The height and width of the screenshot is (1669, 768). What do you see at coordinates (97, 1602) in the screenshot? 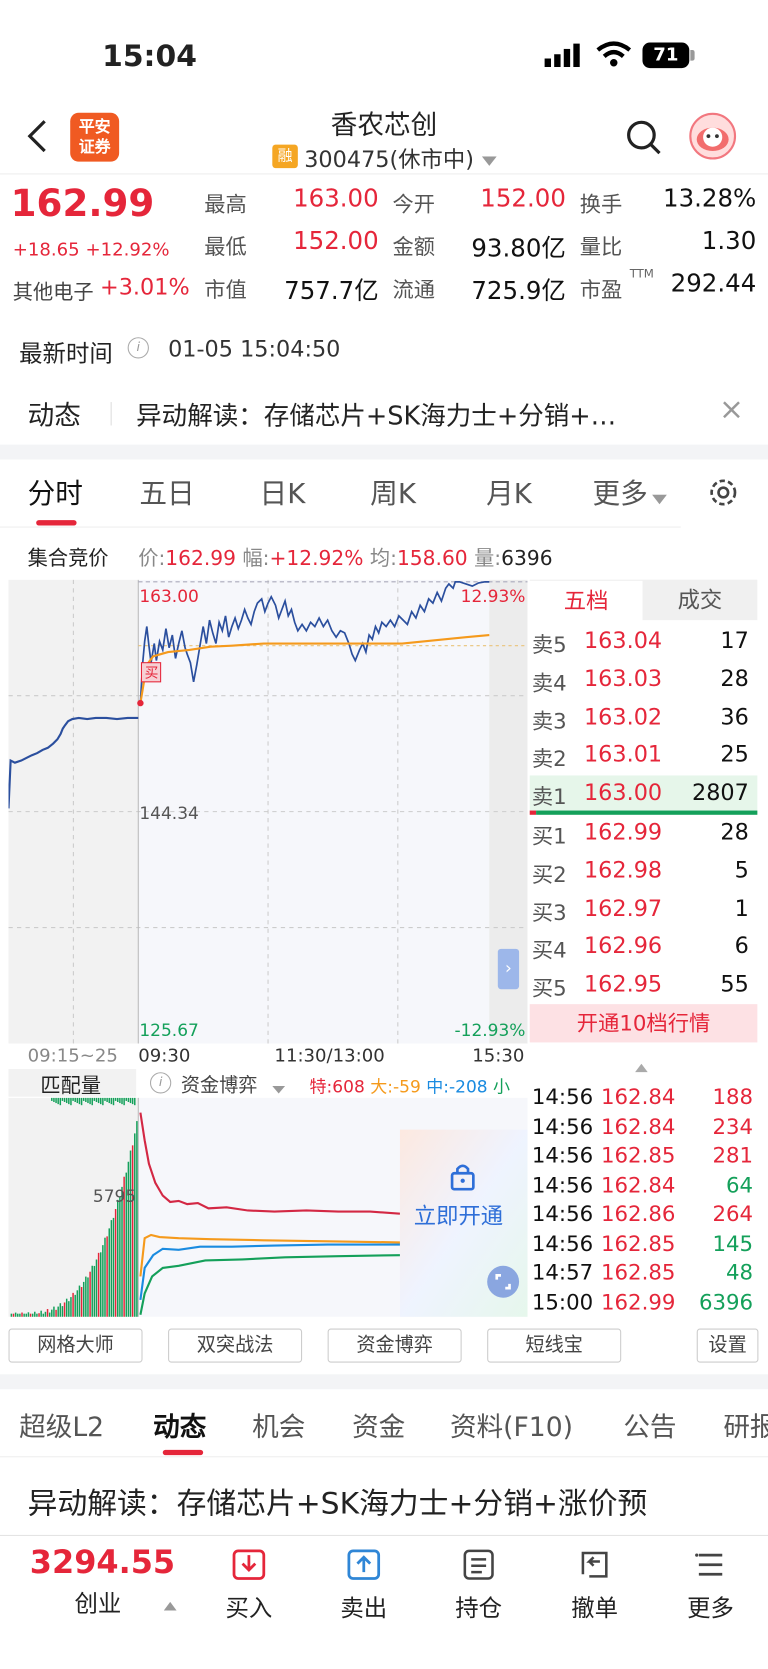
I see `index-name: 创业` at bounding box center [97, 1602].